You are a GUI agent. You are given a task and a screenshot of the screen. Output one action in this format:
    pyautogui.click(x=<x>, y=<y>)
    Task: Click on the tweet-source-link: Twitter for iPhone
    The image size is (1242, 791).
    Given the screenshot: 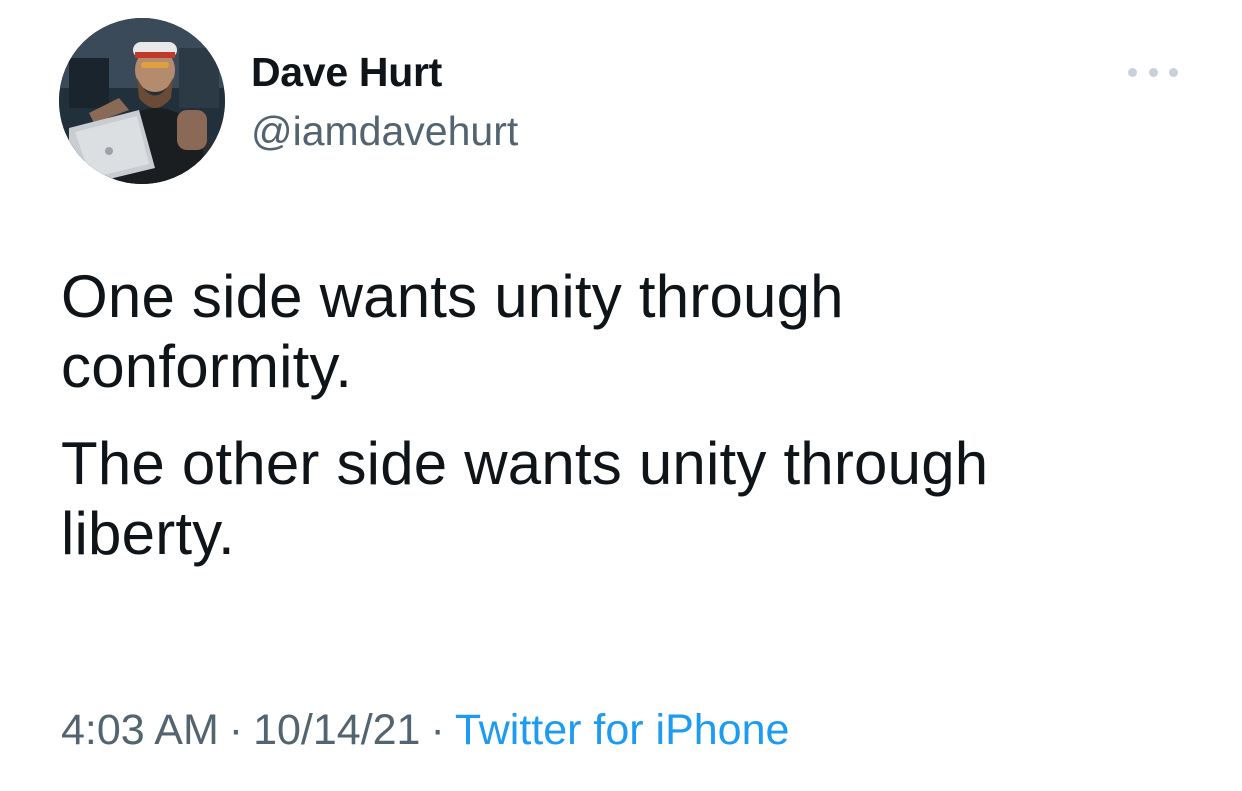 What is the action you would take?
    pyautogui.click(x=622, y=730)
    